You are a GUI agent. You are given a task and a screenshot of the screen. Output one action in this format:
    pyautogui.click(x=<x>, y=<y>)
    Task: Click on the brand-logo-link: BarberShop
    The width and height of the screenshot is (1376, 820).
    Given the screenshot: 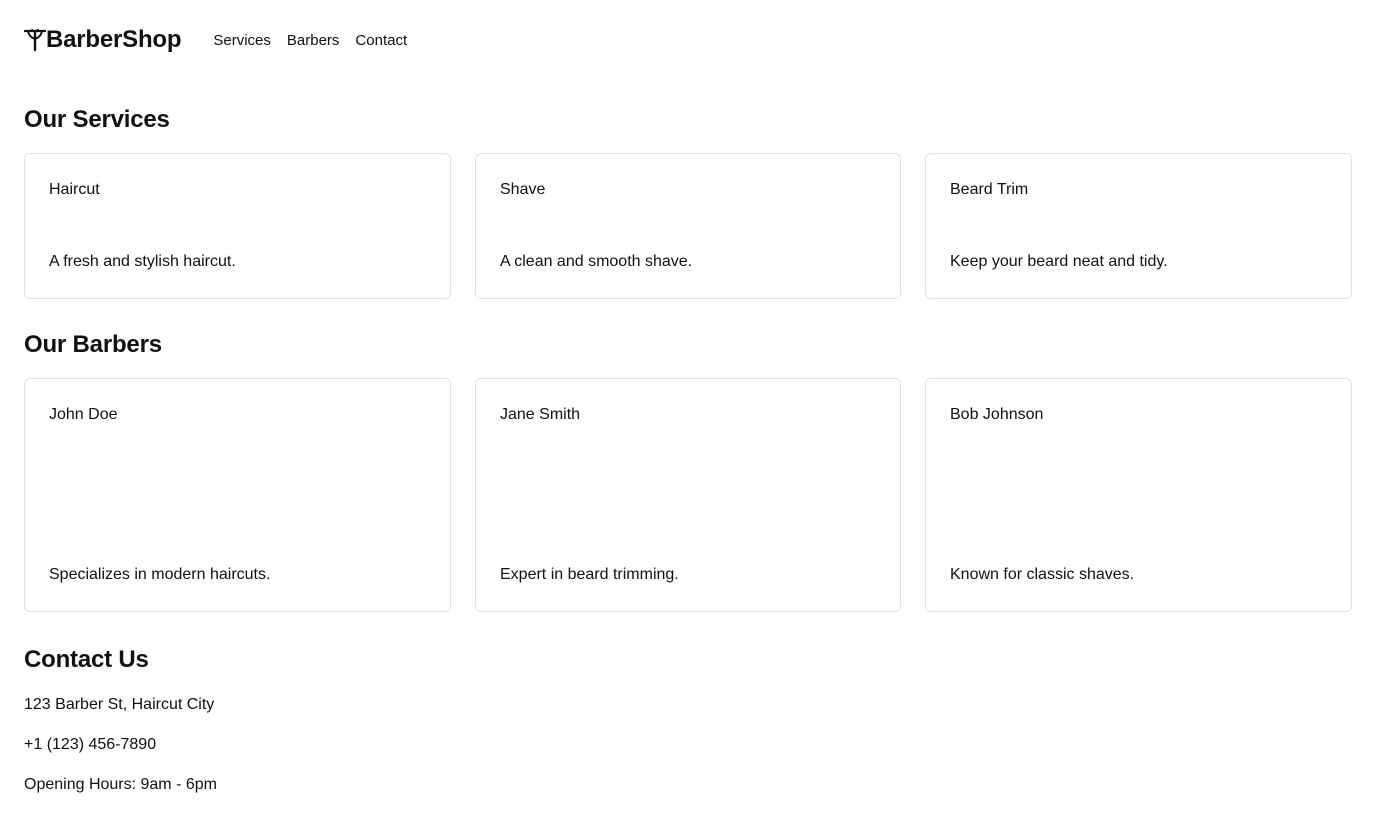 What is the action you would take?
    pyautogui.click(x=102, y=40)
    